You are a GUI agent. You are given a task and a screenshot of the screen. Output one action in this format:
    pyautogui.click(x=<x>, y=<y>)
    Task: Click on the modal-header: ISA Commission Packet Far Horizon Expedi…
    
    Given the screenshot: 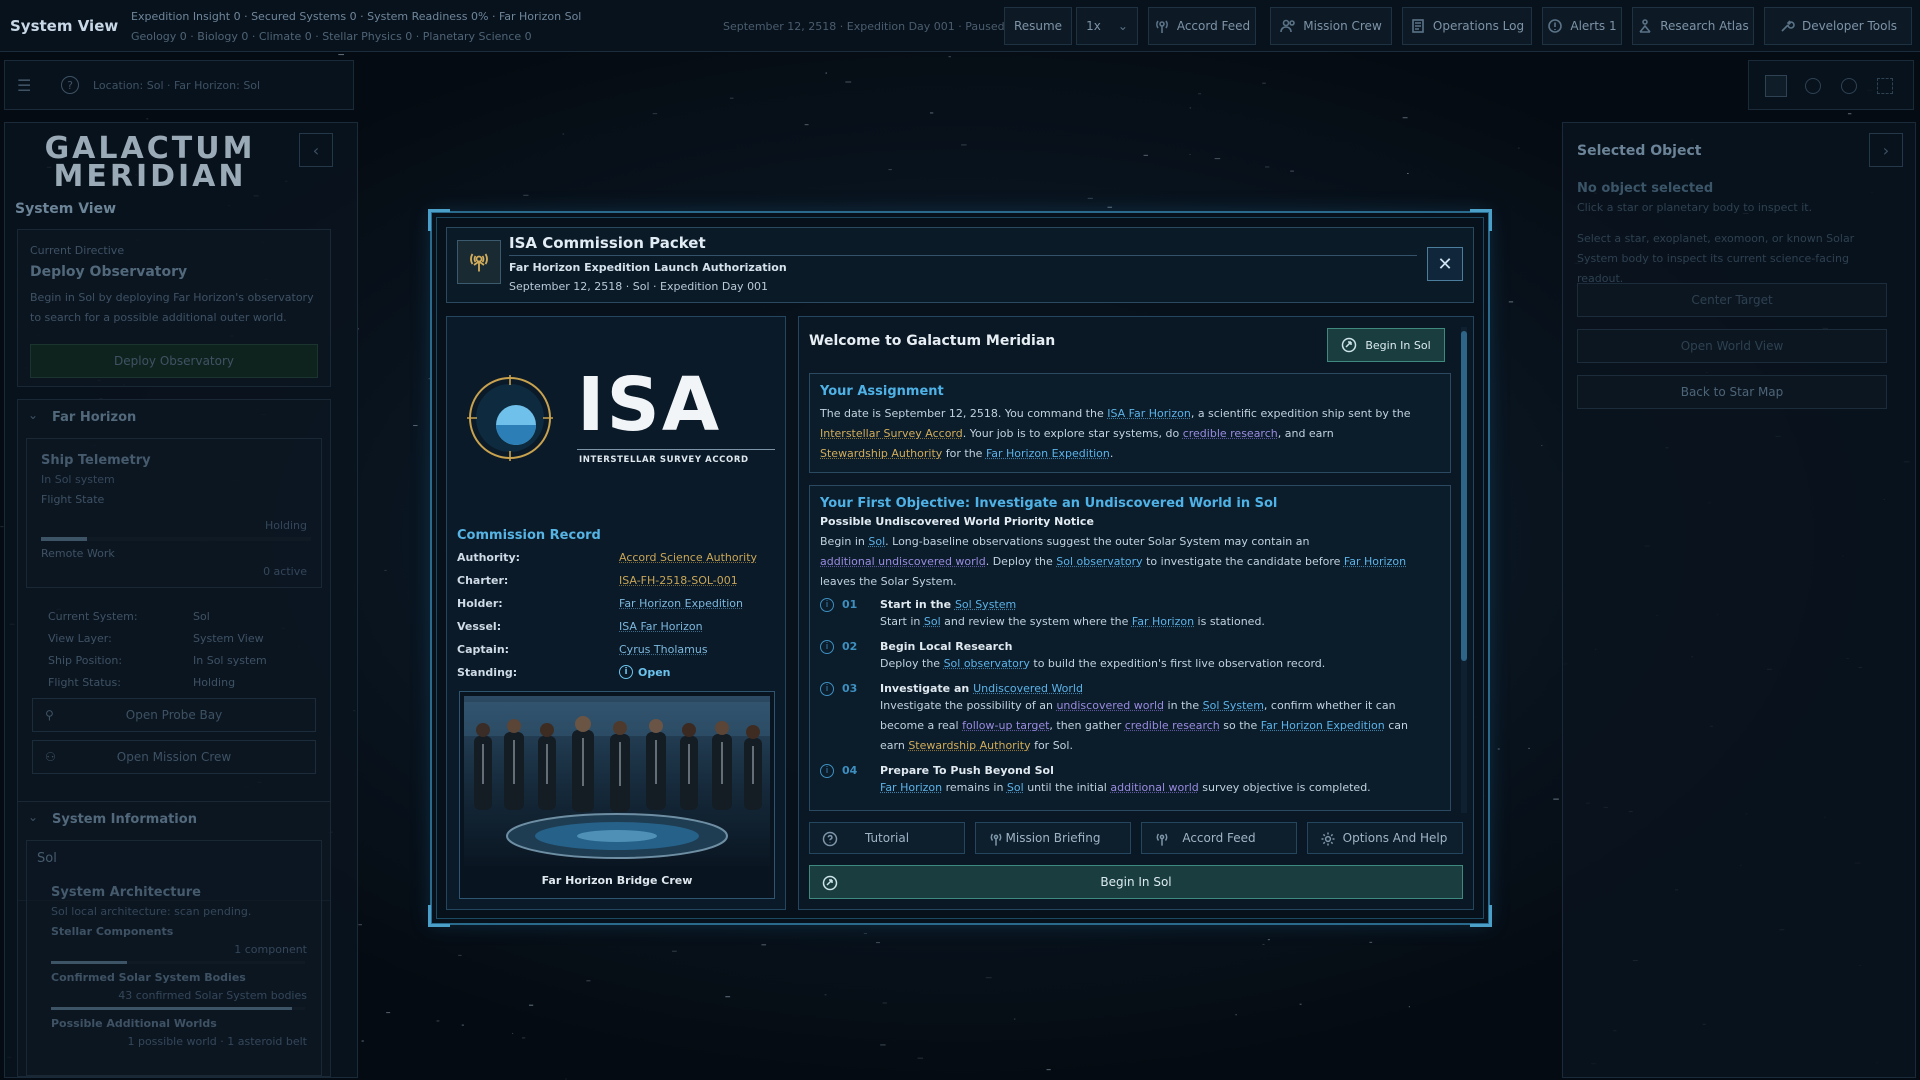 What is the action you would take?
    pyautogui.click(x=960, y=265)
    